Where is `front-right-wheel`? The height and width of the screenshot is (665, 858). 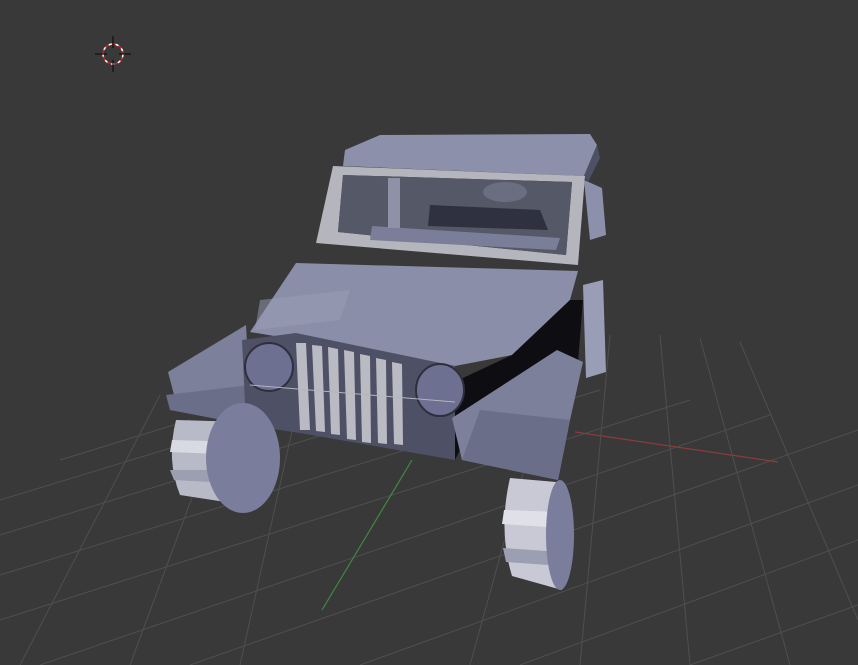
front-right-wheel is located at coordinates (538, 534).